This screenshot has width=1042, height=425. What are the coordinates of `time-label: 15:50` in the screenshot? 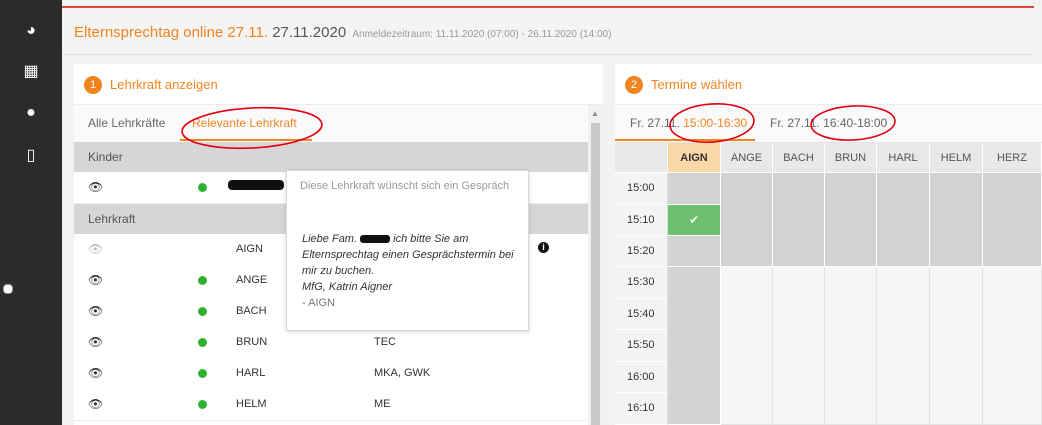 It's located at (641, 346).